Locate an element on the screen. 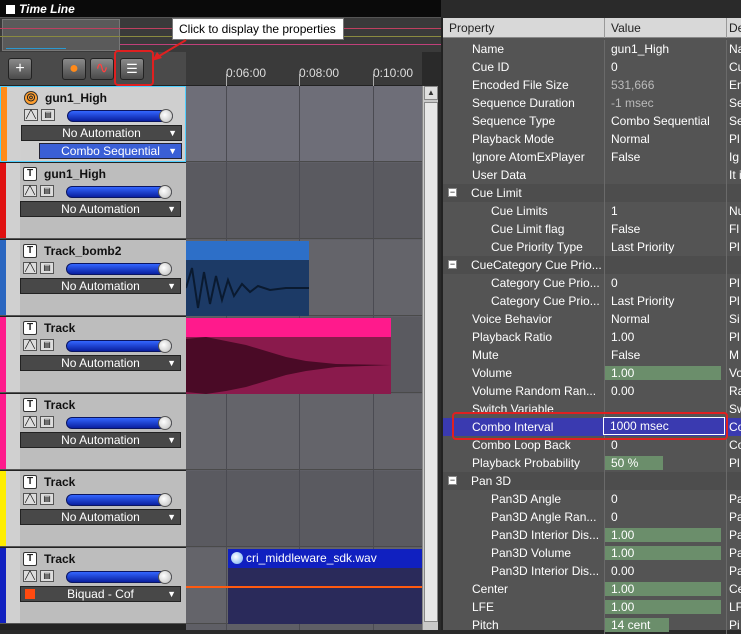  property-row: Voice Behavior Normal Si is located at coordinates (592, 319).